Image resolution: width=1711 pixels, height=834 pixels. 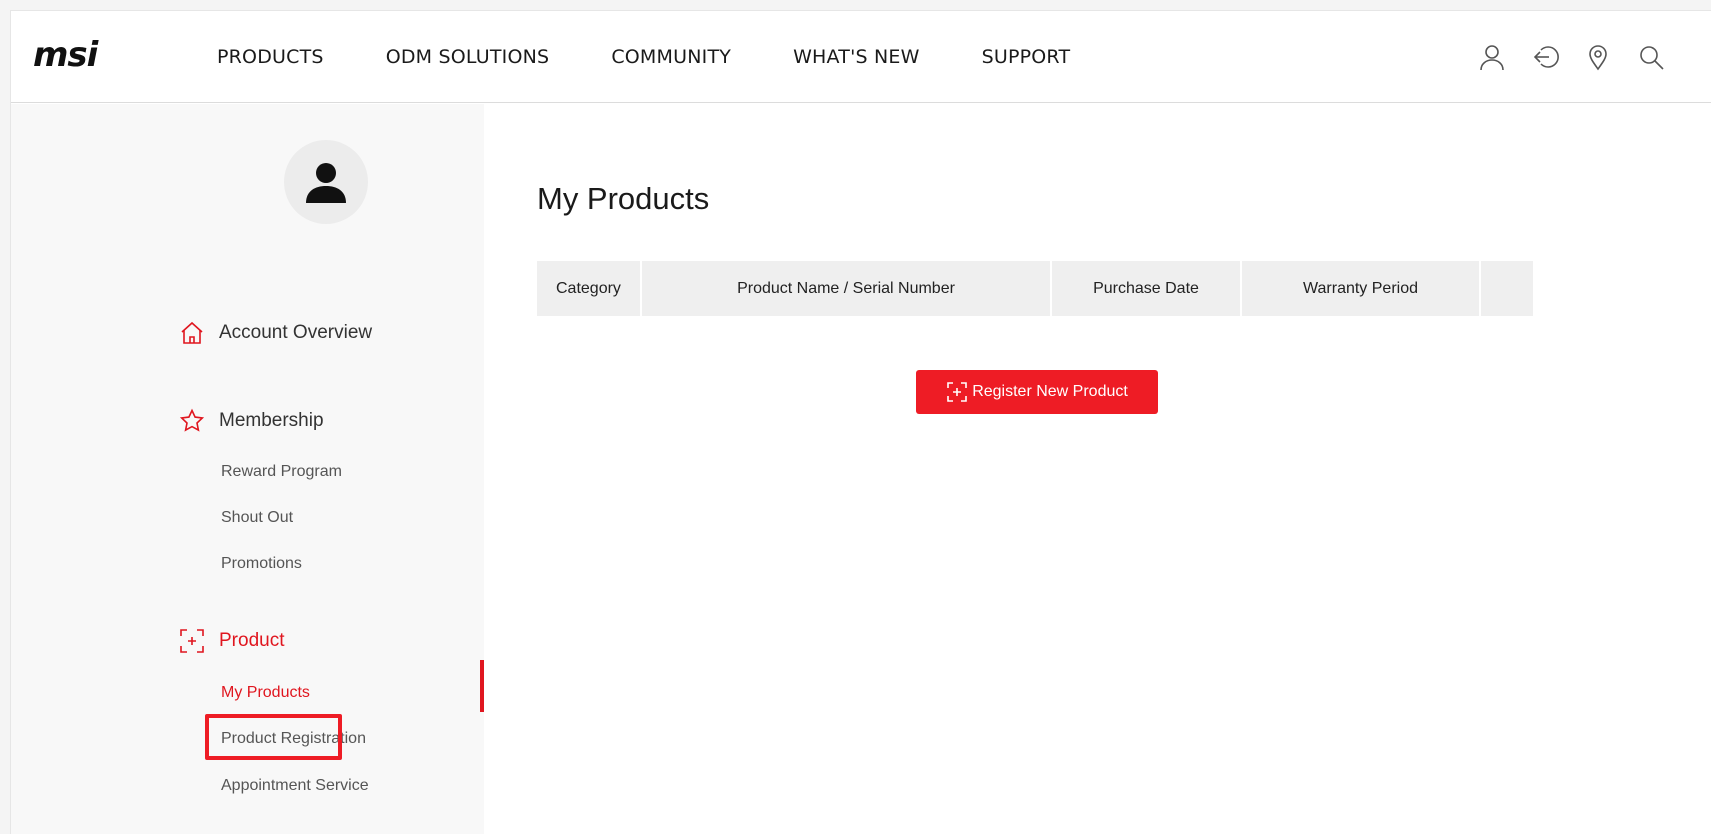 What do you see at coordinates (296, 332) in the screenshot?
I see `sidebar-section-label: Account Overview` at bounding box center [296, 332].